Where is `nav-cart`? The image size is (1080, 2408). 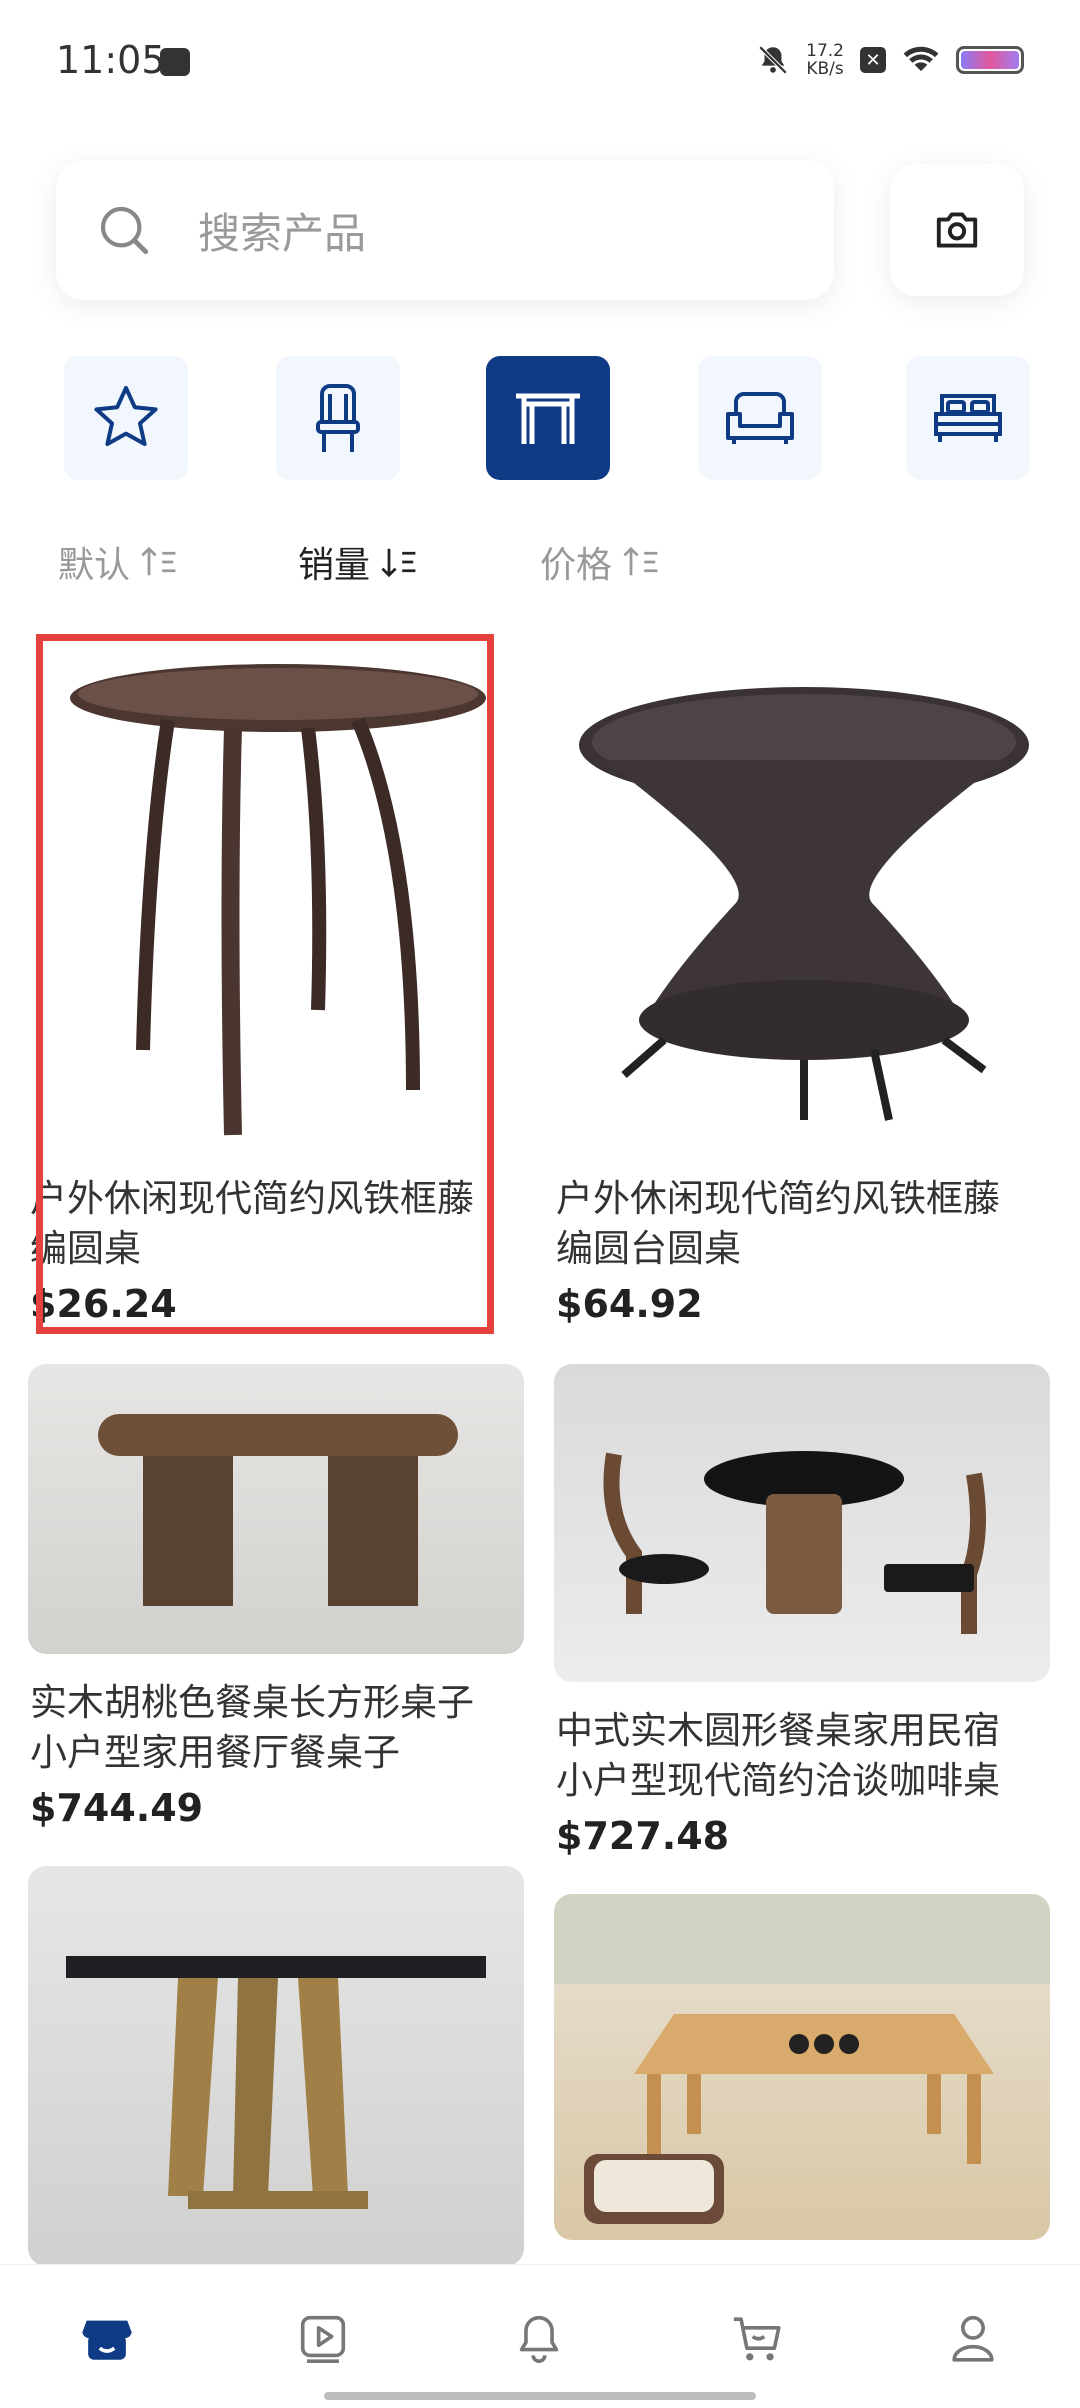
nav-cart is located at coordinates (757, 2338).